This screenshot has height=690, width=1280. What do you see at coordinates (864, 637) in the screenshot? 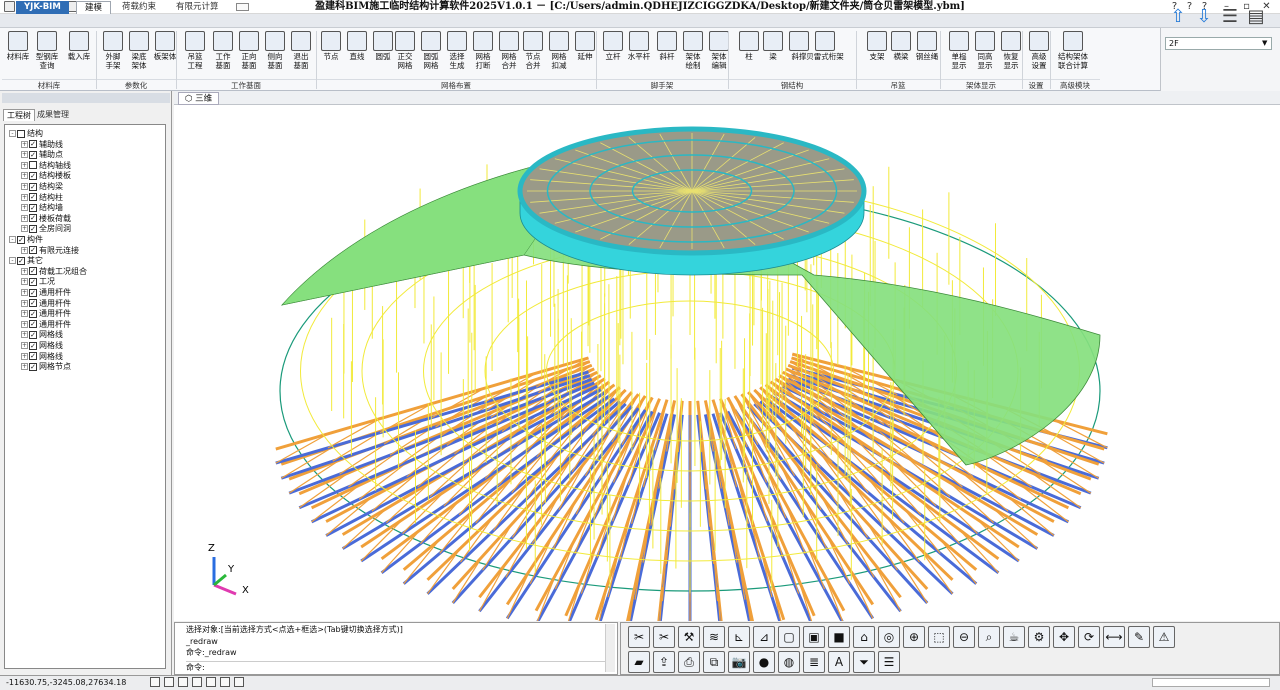
I see `house-view-icon: ⌂` at bounding box center [864, 637].